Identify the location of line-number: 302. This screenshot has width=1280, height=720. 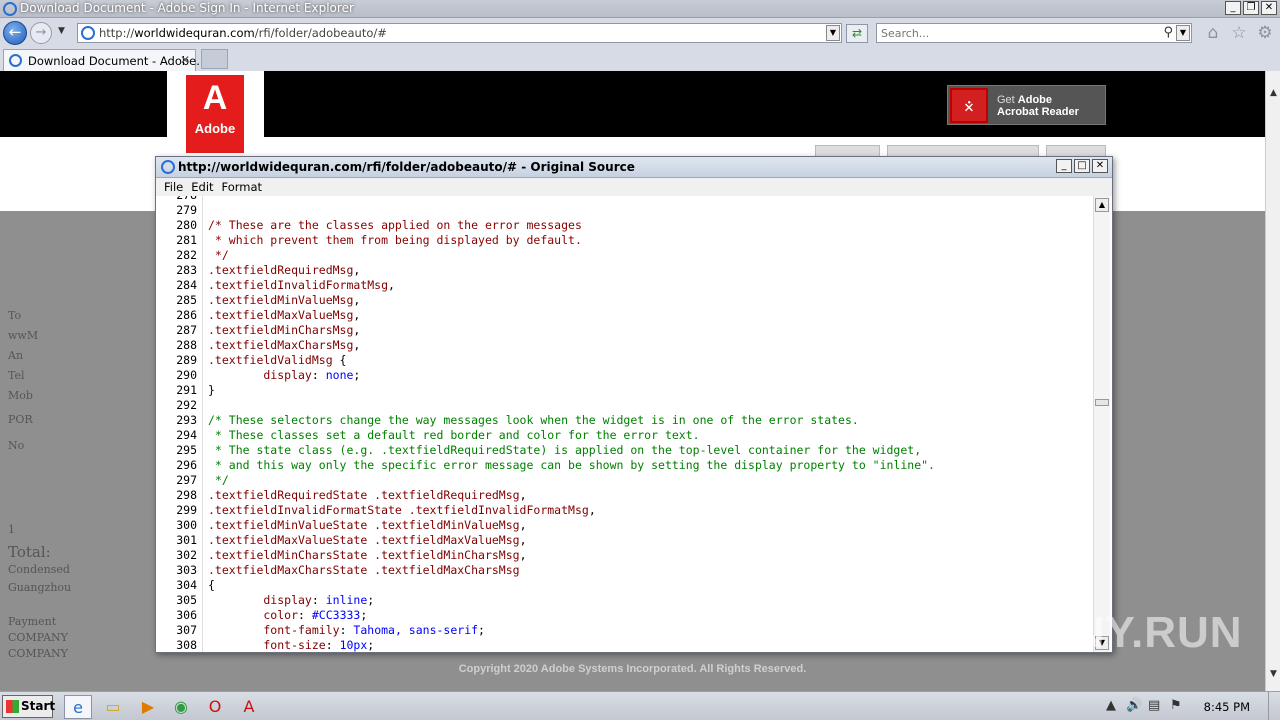
(186, 555).